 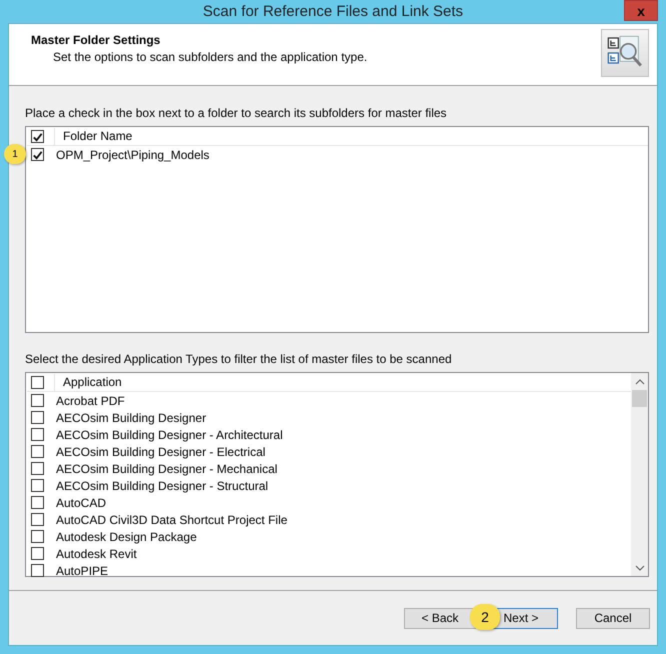 What do you see at coordinates (333, 11) in the screenshot?
I see `window-title: Scan for Reference Files and Link Sets` at bounding box center [333, 11].